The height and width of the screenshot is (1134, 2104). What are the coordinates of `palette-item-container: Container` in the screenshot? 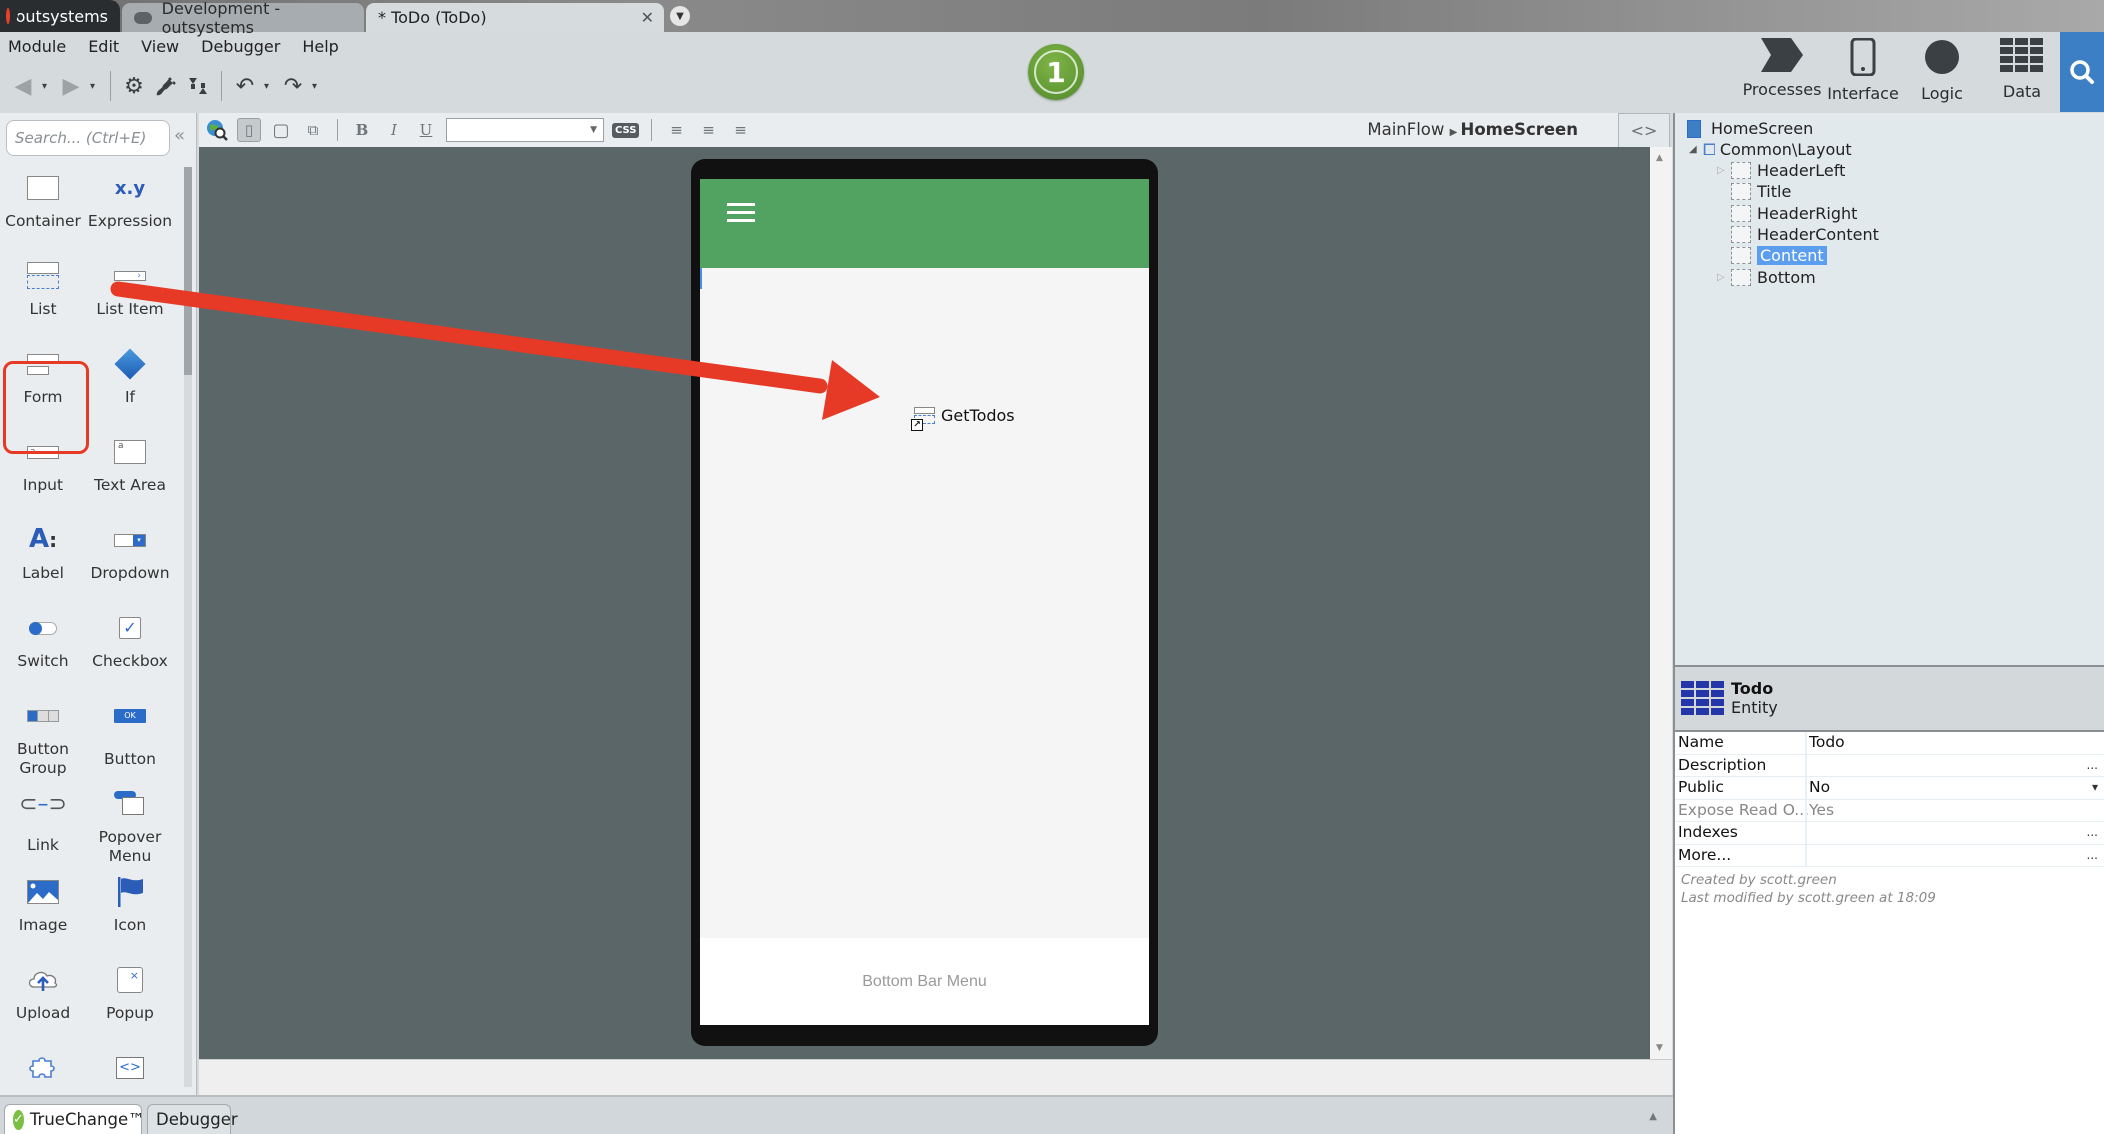 It's located at (43, 199).